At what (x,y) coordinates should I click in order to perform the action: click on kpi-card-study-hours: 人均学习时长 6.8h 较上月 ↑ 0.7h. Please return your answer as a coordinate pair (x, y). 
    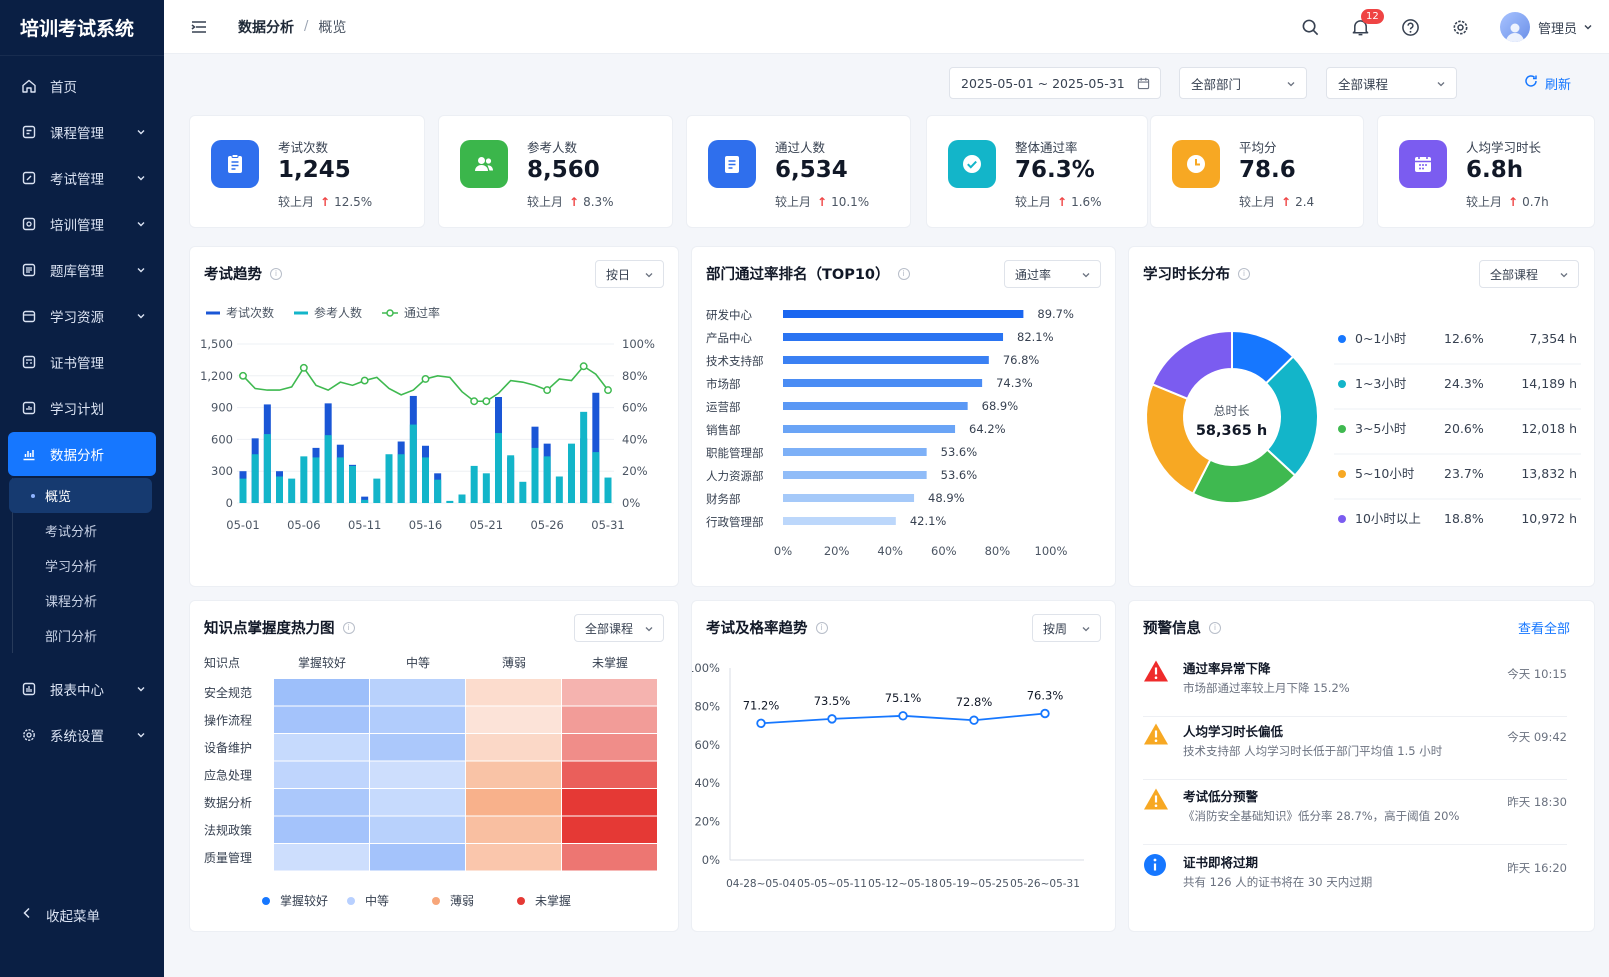
    Looking at the image, I should click on (1486, 171).